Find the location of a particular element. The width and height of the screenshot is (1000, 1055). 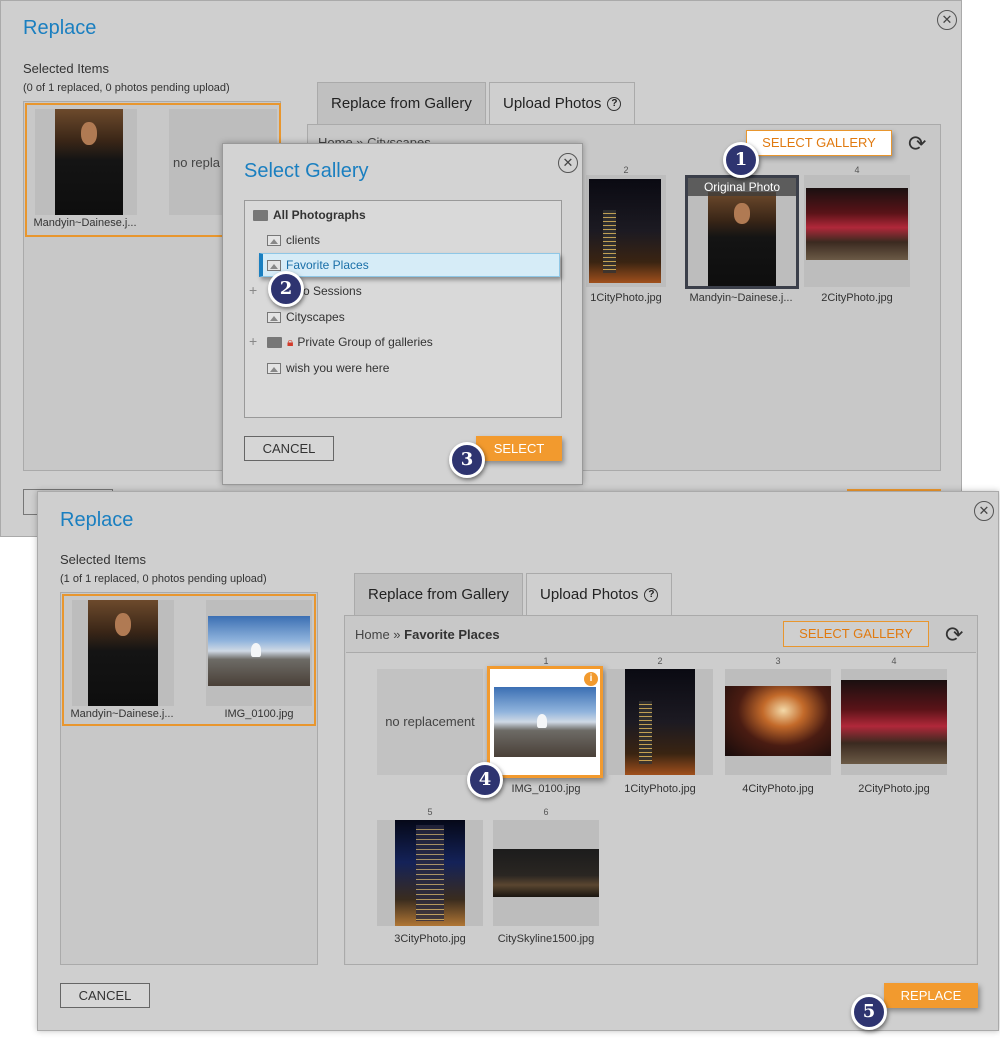

select-button: SELECT is located at coordinates (519, 448).